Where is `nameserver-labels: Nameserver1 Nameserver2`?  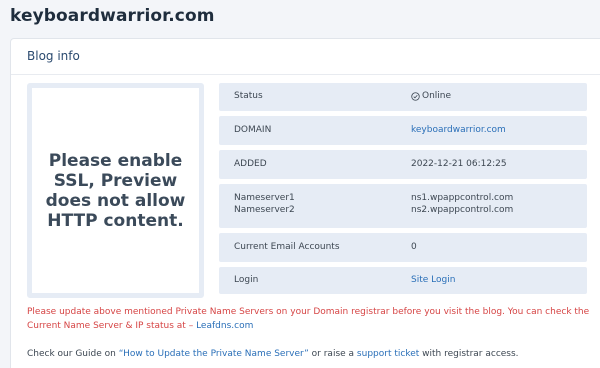
nameserver-labels: Nameserver1 Nameserver2 is located at coordinates (264, 204).